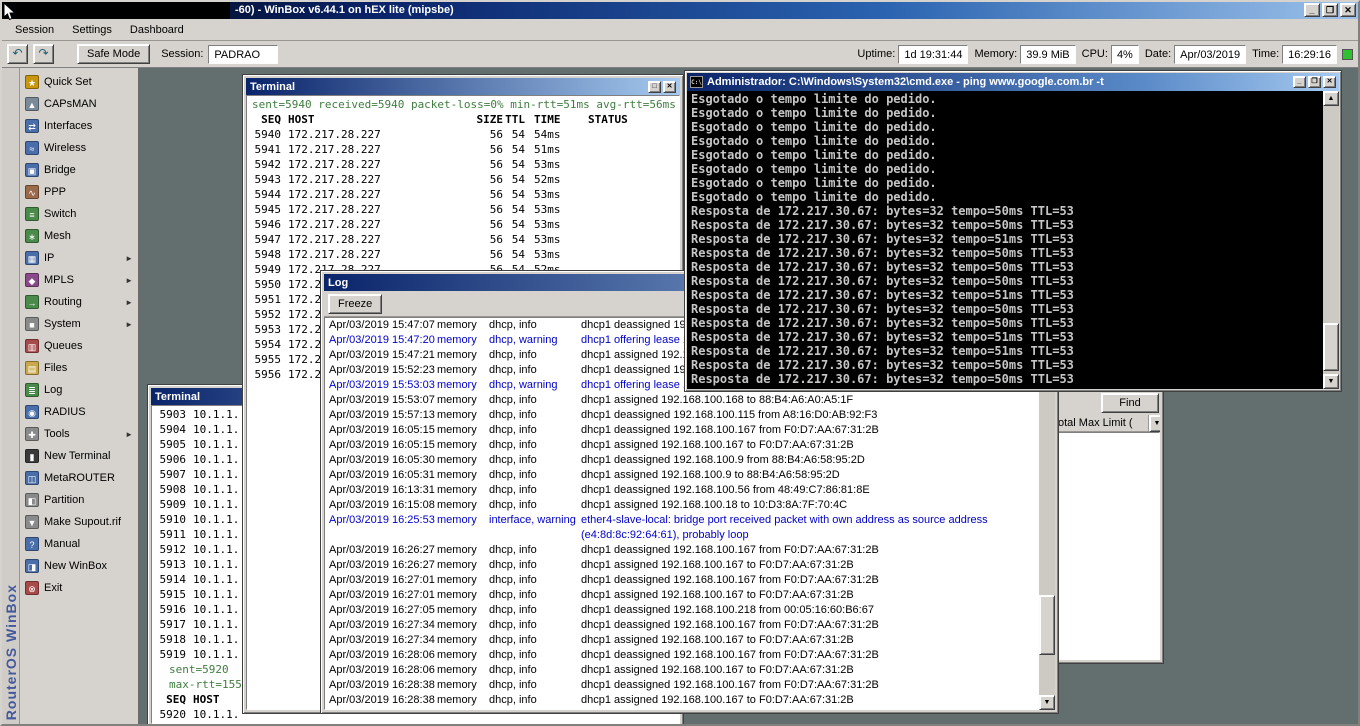 The image size is (1360, 726). Describe the element at coordinates (814, 155) in the screenshot. I see `cmd-line: Esgotado o tempo limite do pedido.` at that location.